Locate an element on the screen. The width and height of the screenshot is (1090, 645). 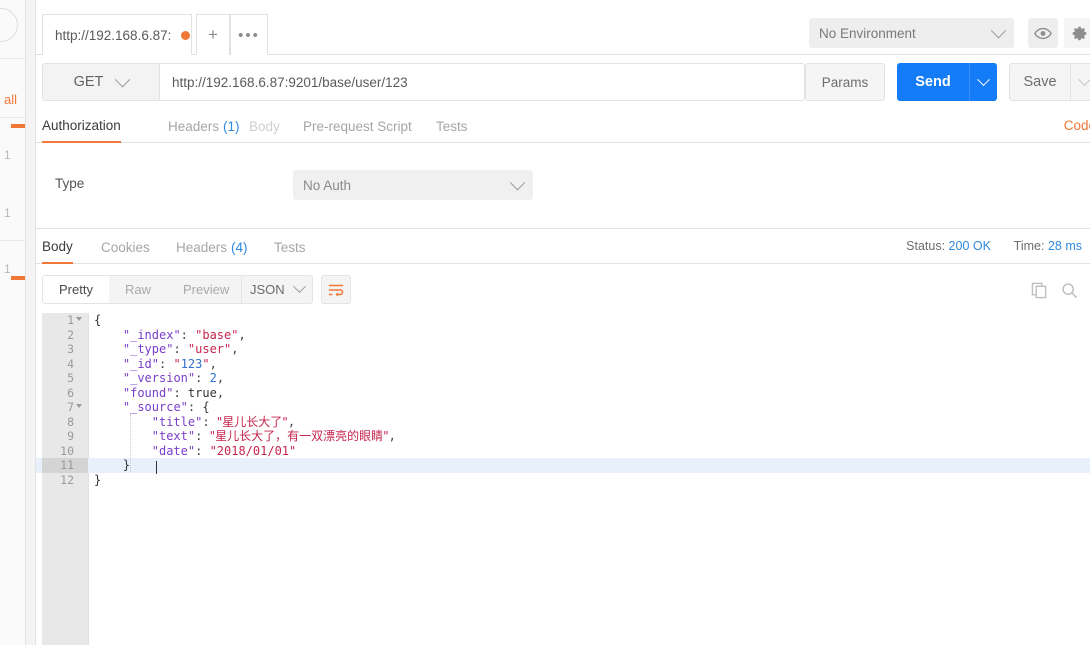
status-value: 200 OK is located at coordinates (970, 246).